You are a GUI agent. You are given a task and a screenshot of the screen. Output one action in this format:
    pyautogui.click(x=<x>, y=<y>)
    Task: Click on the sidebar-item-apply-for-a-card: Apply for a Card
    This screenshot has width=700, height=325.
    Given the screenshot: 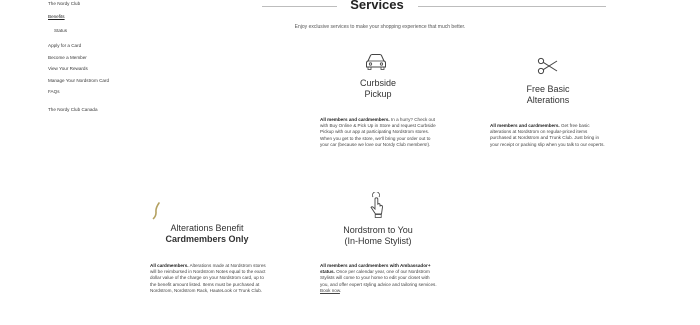 What is the action you would take?
    pyautogui.click(x=64, y=46)
    